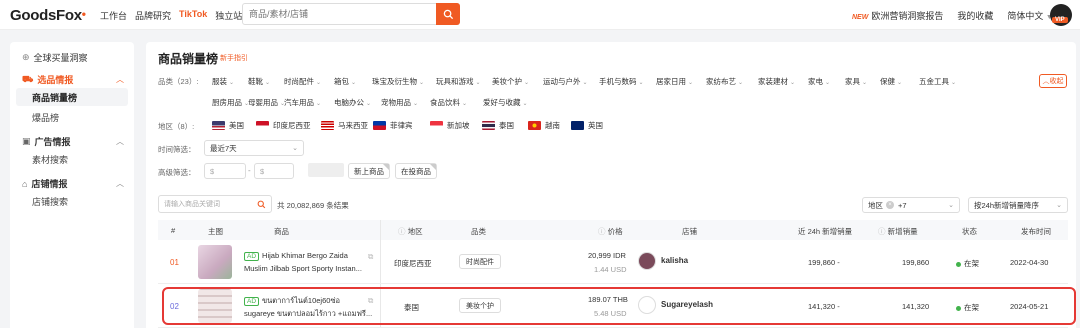 This screenshot has width=1080, height=328. Describe the element at coordinates (544, 125) in the screenshot. I see `region-option: 越南` at that location.